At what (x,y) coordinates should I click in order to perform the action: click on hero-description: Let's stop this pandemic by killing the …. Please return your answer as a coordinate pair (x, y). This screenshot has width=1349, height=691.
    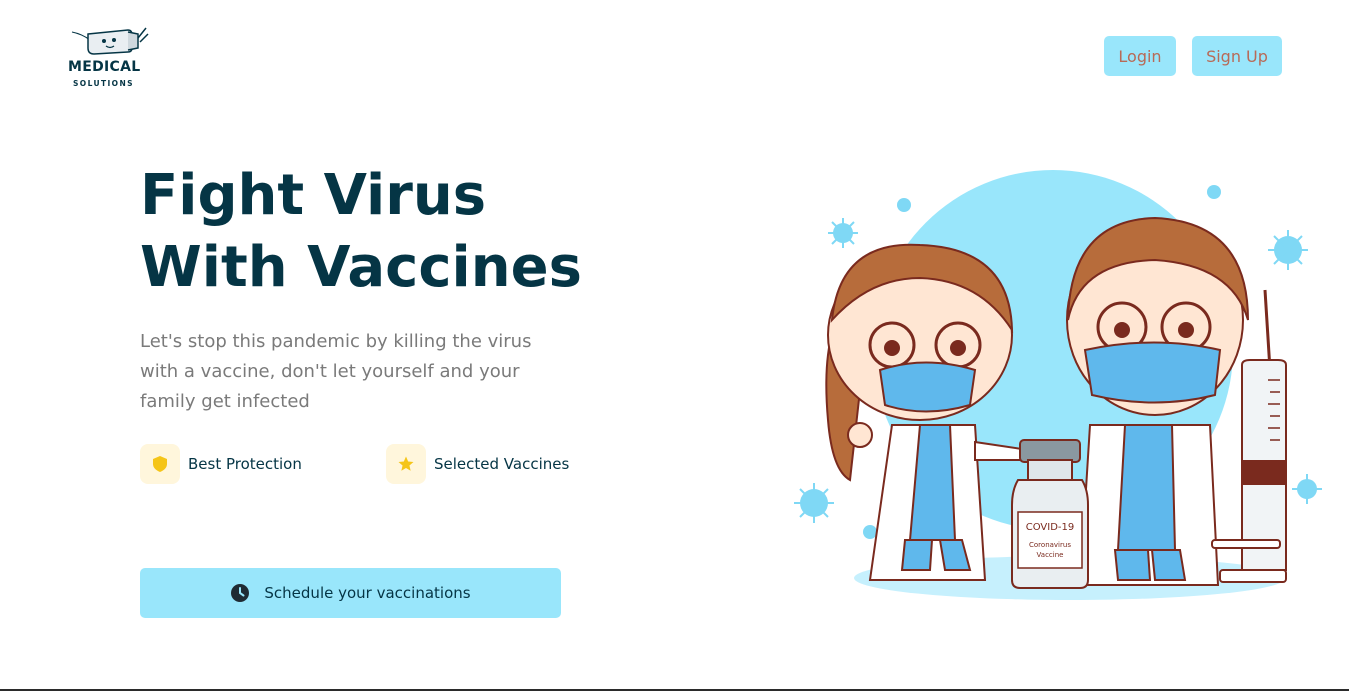
    Looking at the image, I should click on (340, 372).